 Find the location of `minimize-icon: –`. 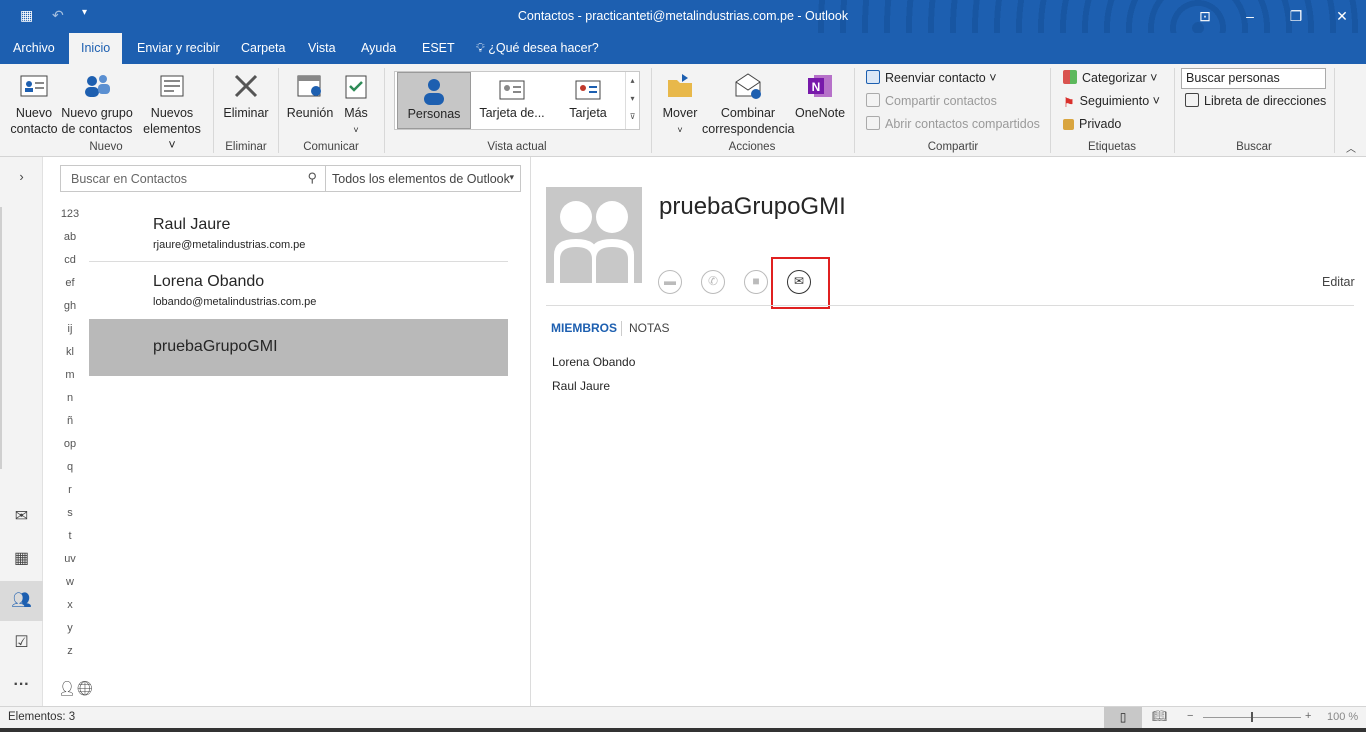

minimize-icon: – is located at coordinates (1250, 16).